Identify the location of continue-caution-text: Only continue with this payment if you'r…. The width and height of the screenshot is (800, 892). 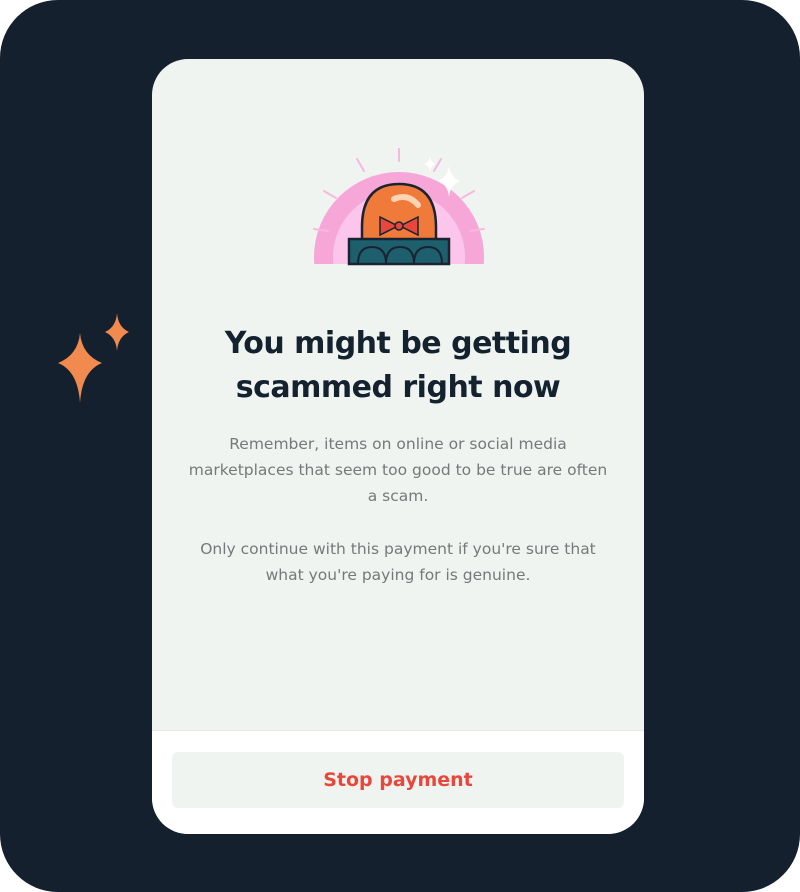
(398, 562).